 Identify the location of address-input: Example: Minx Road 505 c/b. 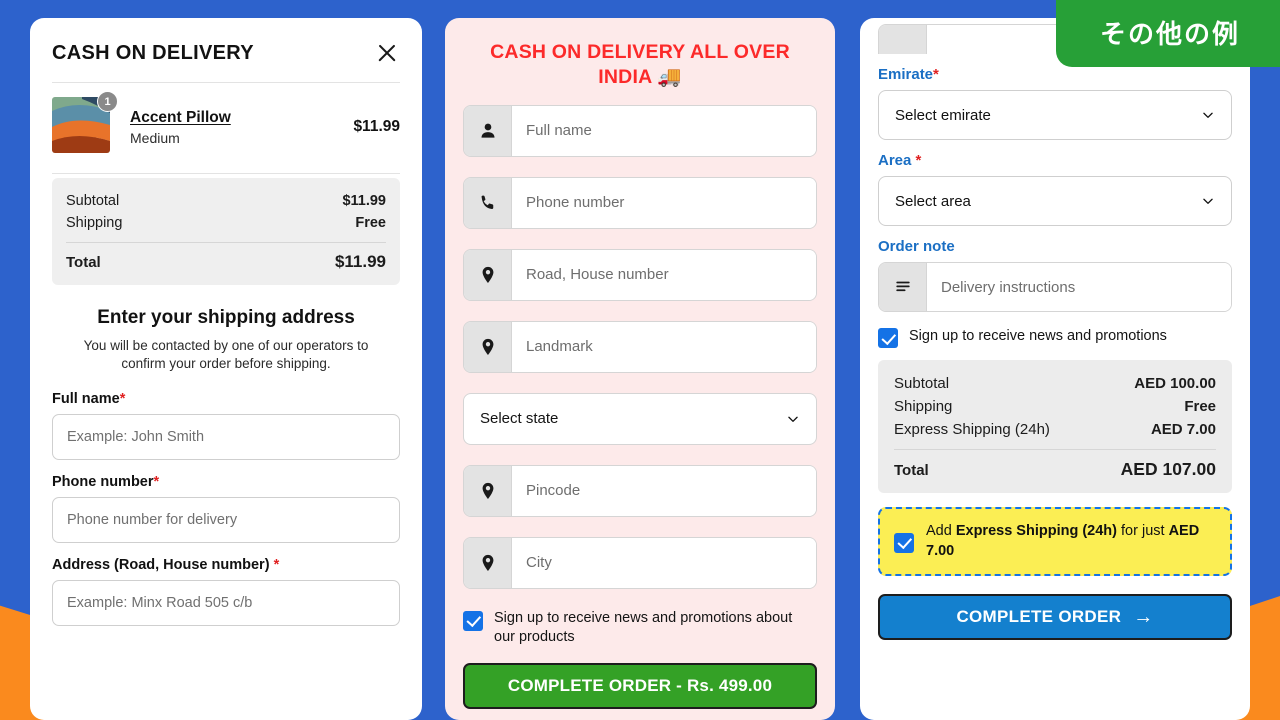
(226, 603).